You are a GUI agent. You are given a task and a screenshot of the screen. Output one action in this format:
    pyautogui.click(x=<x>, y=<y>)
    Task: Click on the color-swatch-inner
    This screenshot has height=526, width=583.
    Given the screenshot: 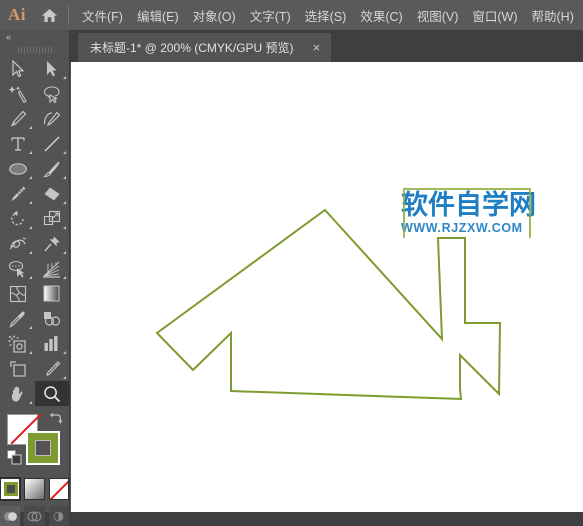 What is the action you would take?
    pyautogui.click(x=11, y=489)
    